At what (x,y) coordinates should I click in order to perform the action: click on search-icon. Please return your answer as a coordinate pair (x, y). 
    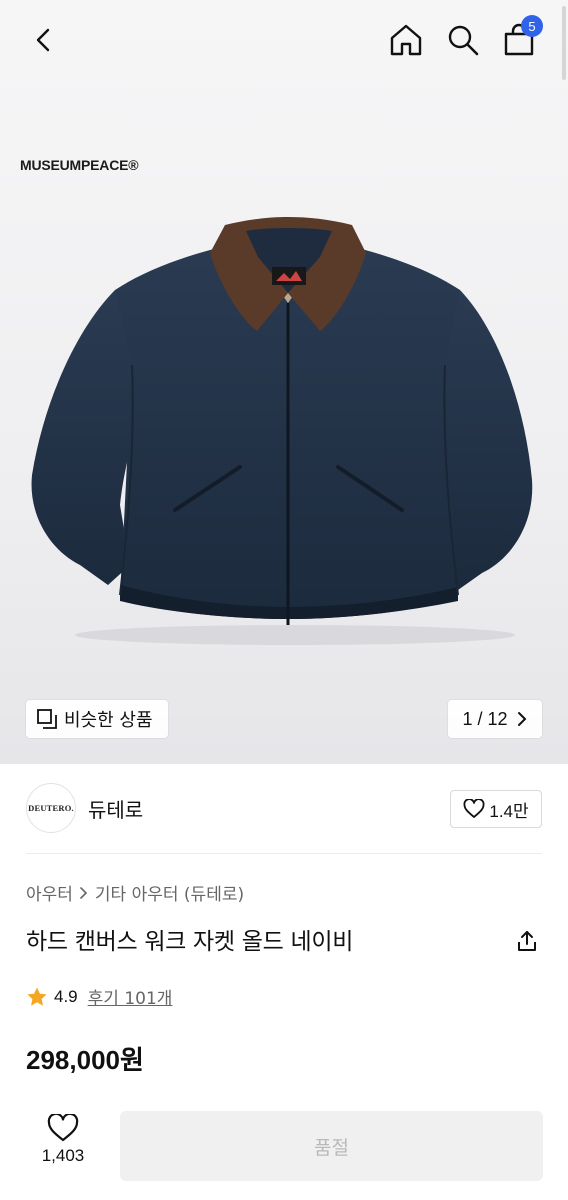
    Looking at the image, I should click on (463, 40).